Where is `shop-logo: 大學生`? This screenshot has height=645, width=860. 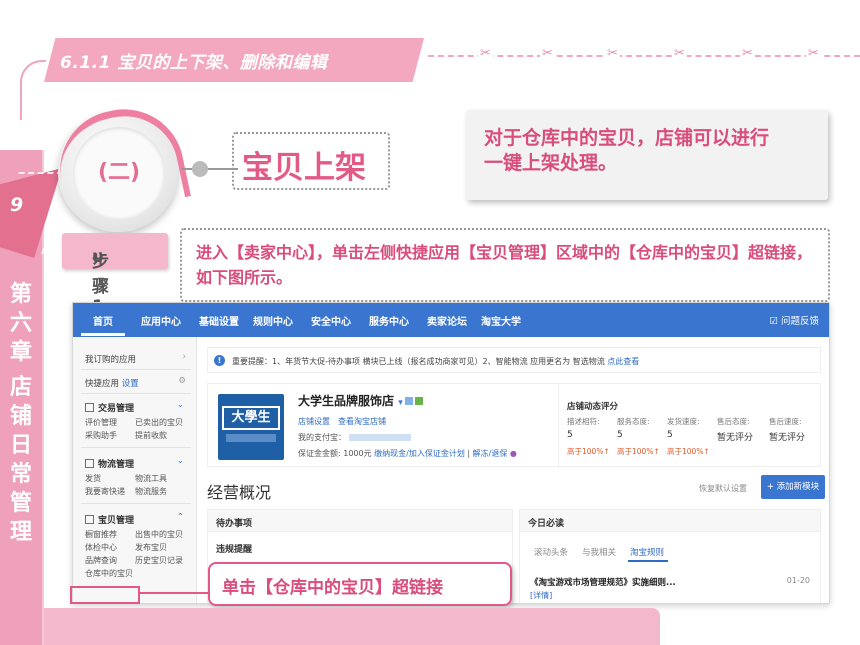 shop-logo: 大學生 is located at coordinates (251, 427).